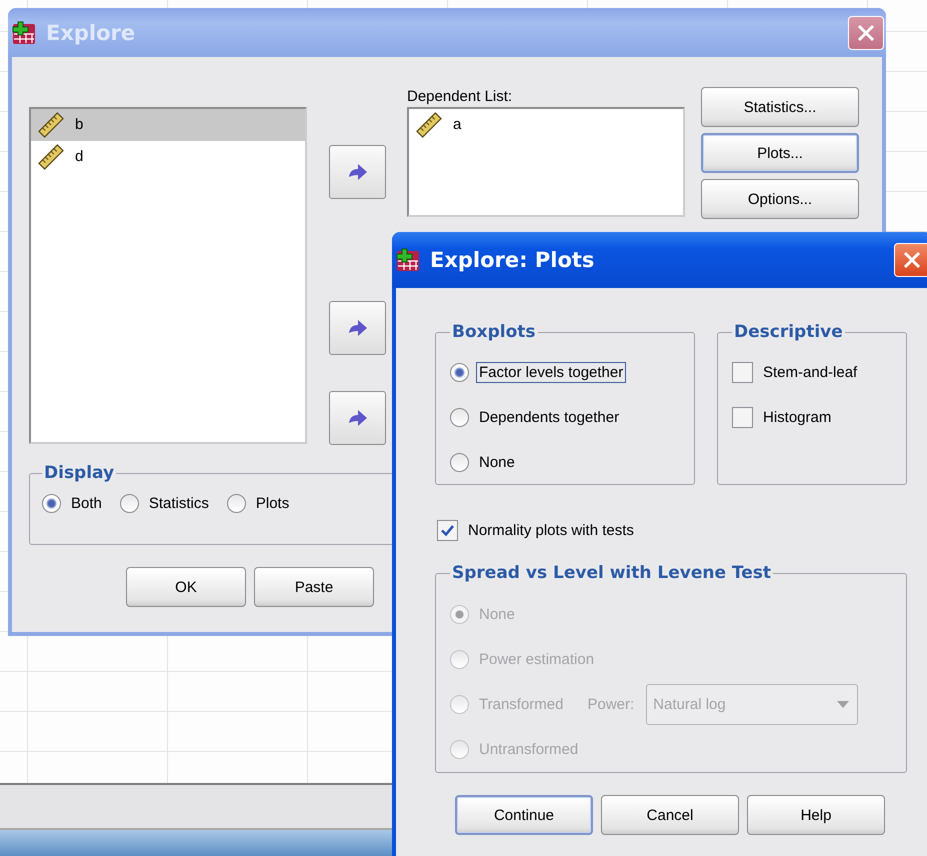 This screenshot has height=856, width=927. Describe the element at coordinates (79, 125) in the screenshot. I see `variable-name: b` at that location.